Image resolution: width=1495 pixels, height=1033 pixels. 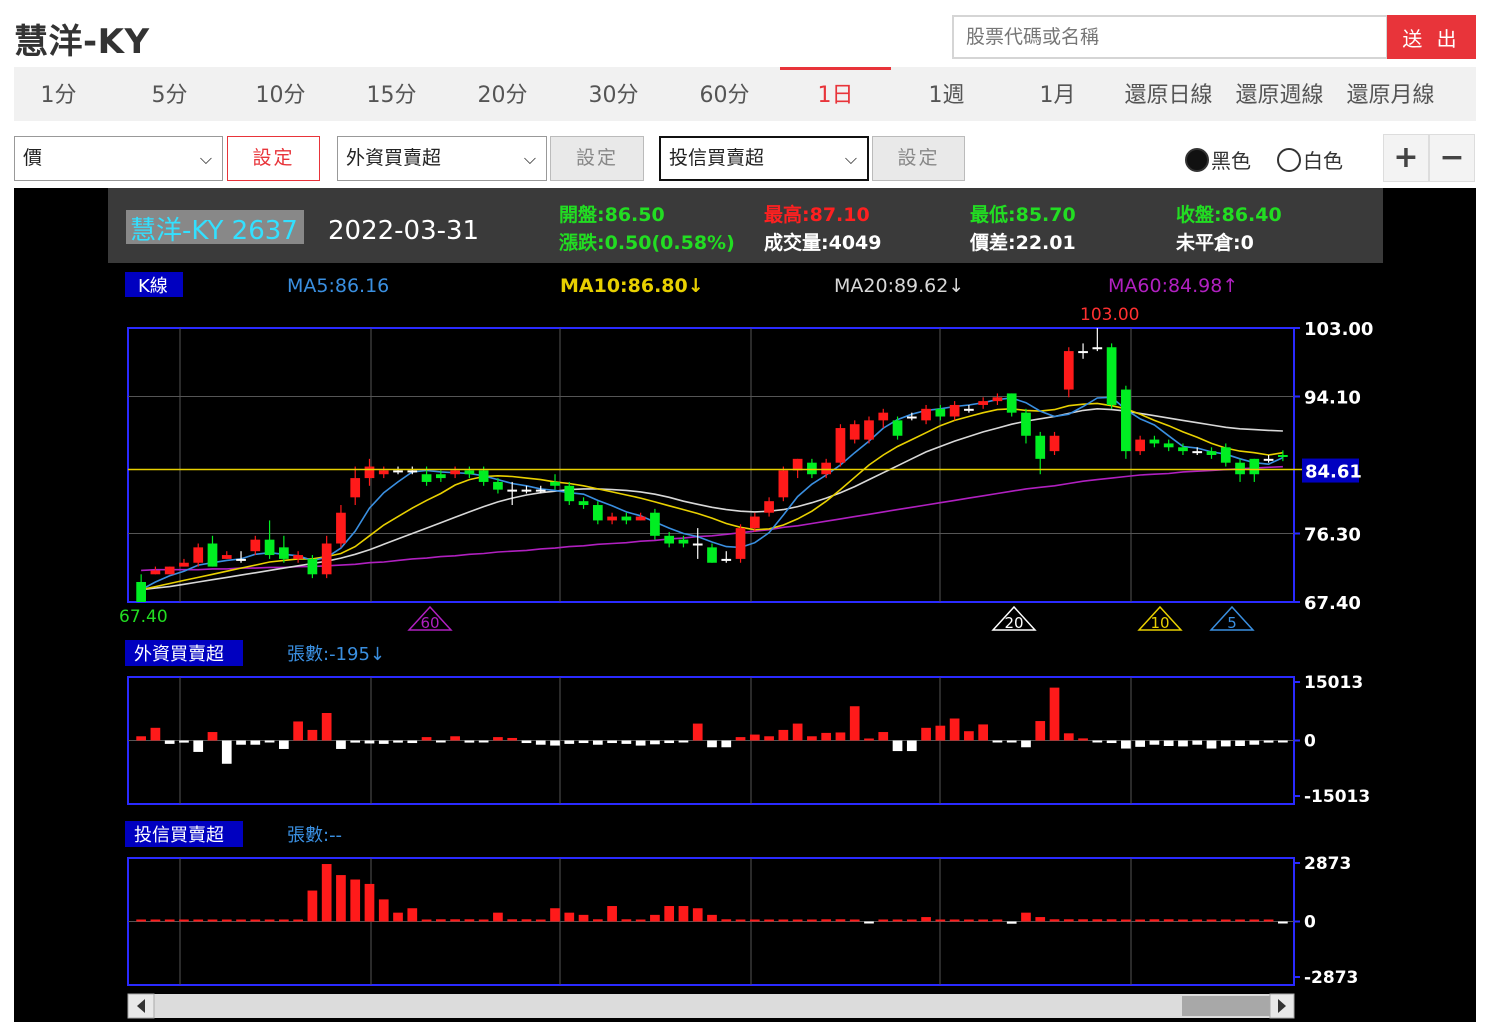 I want to click on zoom-out-button: −, so click(x=1452, y=158).